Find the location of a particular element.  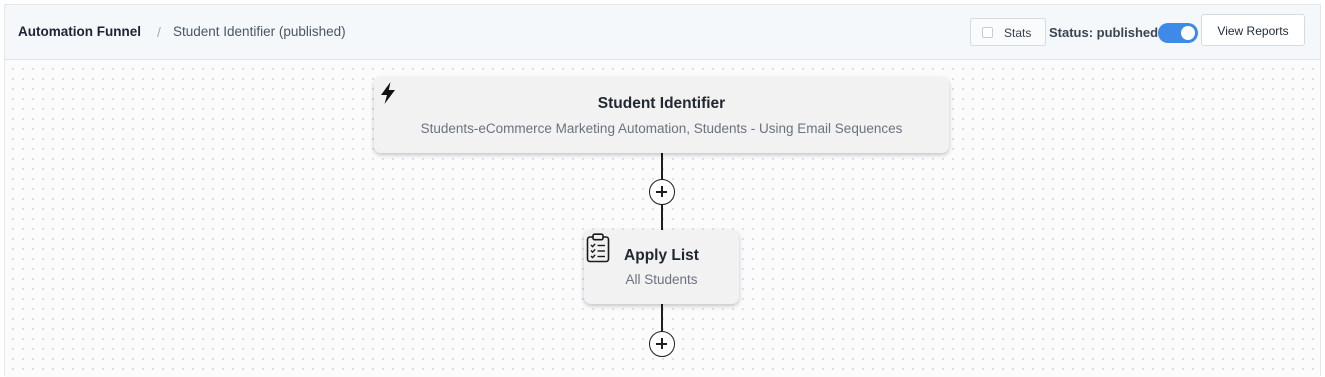

toggle-knob is located at coordinates (1188, 33).